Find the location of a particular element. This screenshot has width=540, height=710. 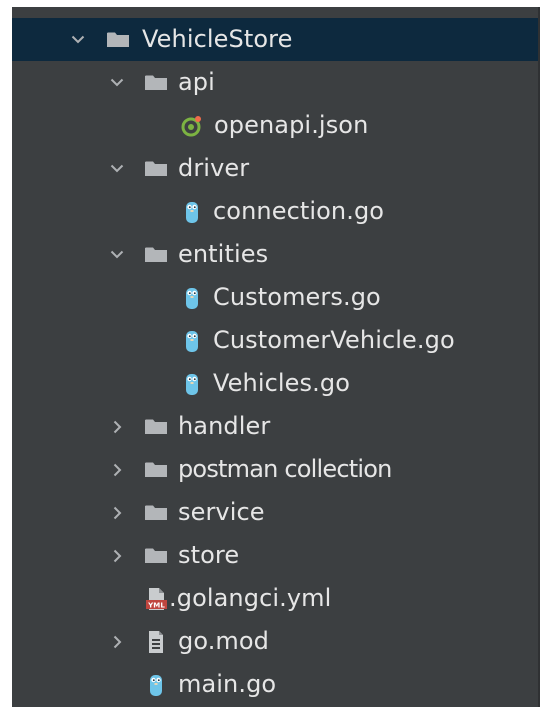

tree-row-label: store is located at coordinates (209, 555).